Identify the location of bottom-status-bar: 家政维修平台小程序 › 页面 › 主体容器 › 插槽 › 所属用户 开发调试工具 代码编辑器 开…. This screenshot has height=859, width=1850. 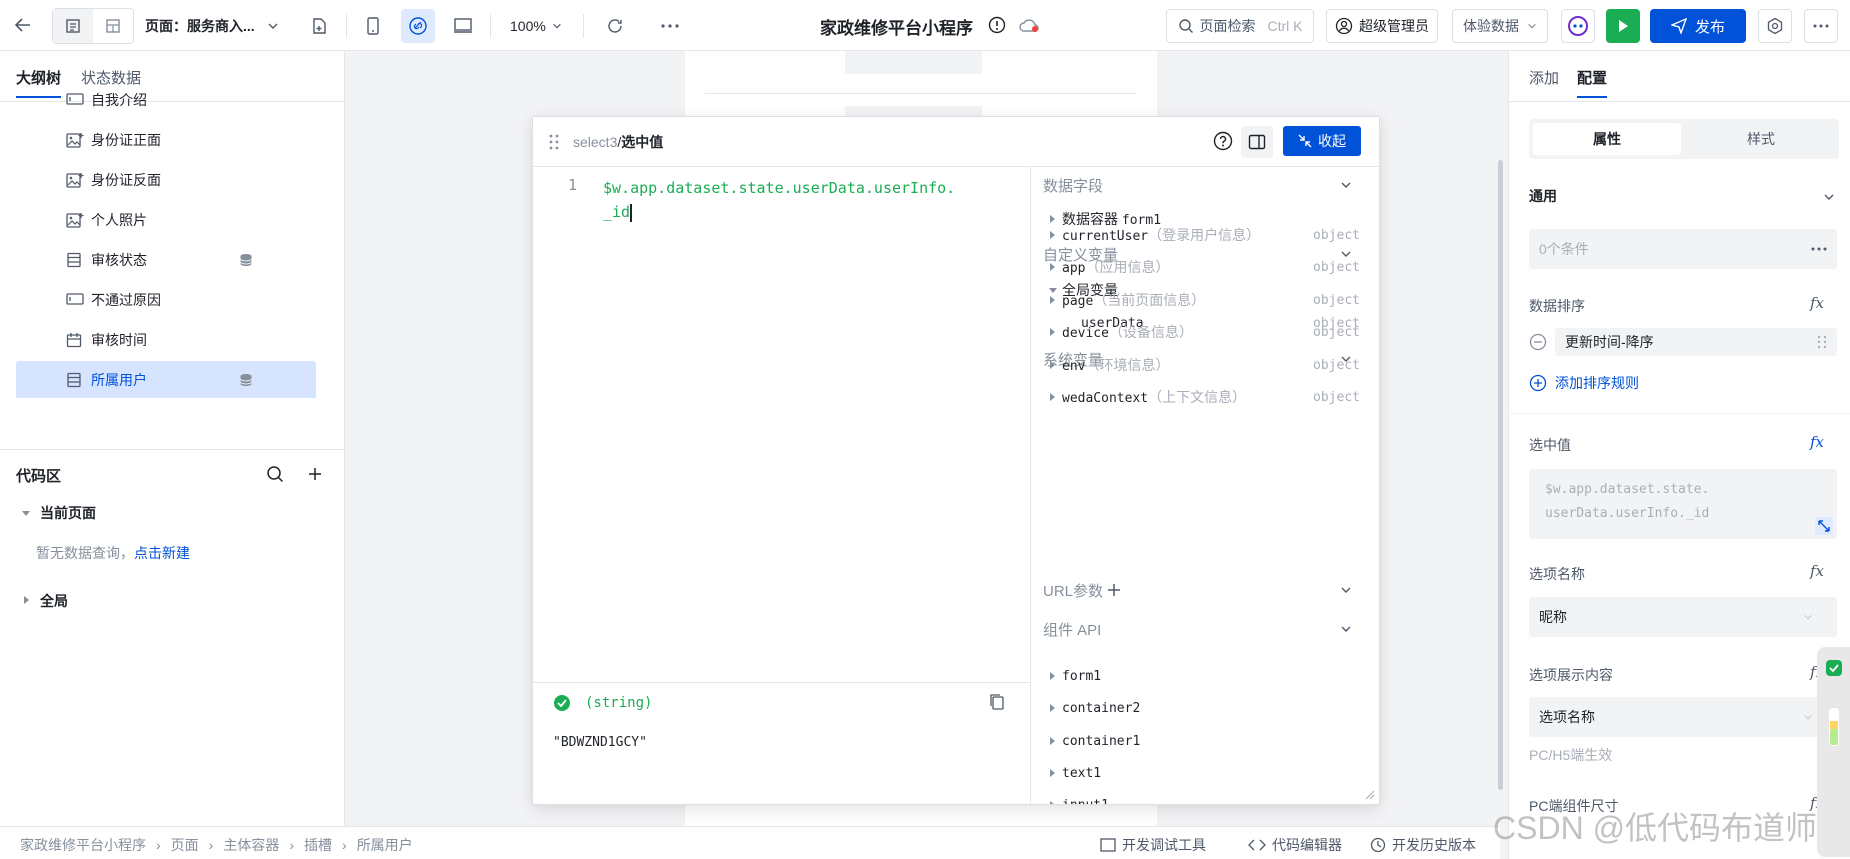
(750, 842).